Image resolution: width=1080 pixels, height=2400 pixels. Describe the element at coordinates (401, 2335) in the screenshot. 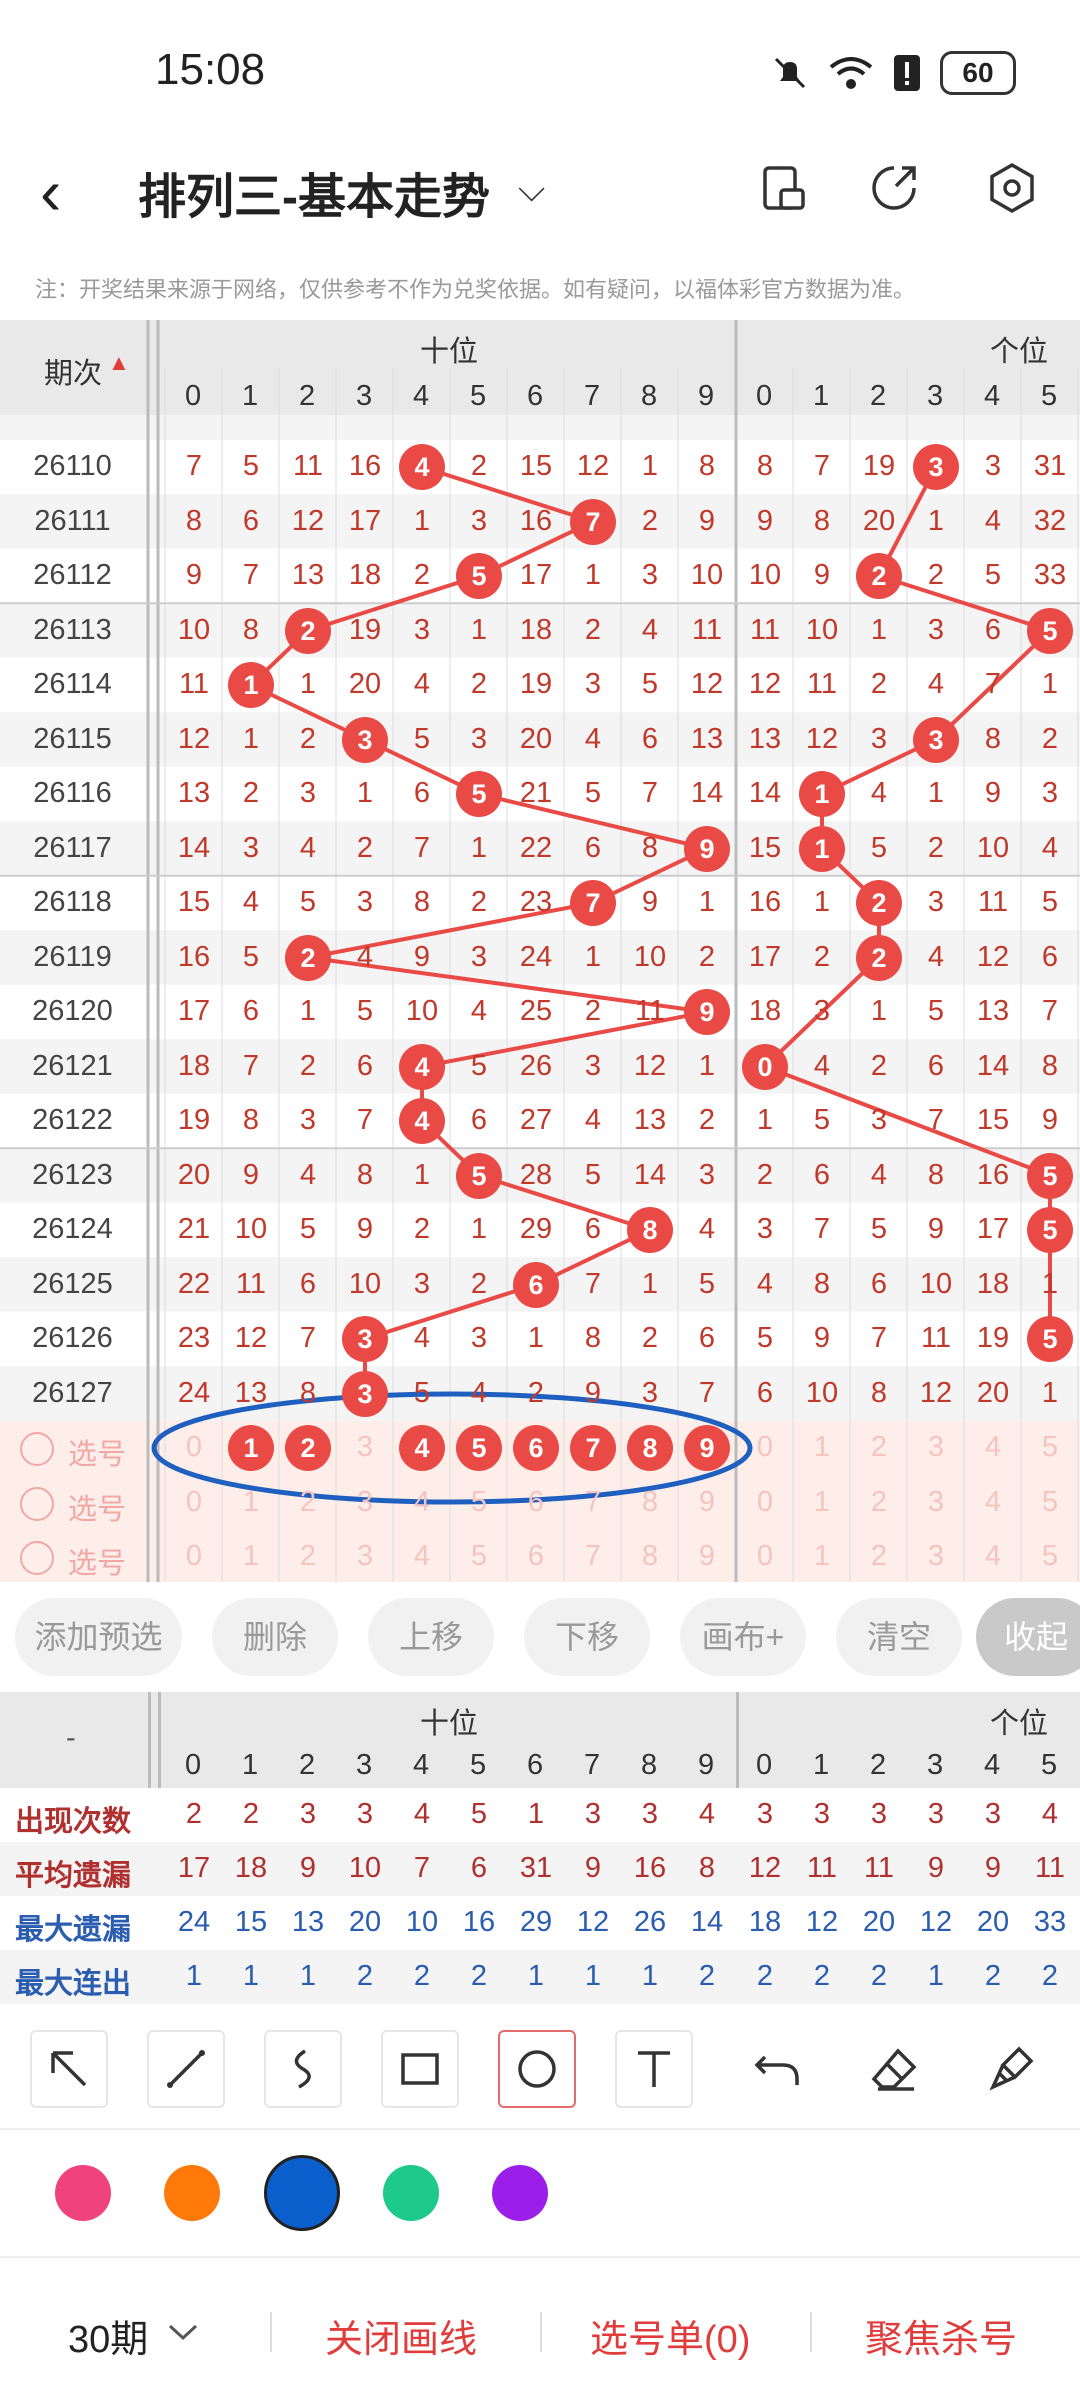

I see `close-lines-button: 关闭画线` at that location.